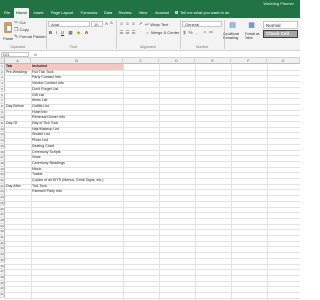 This screenshot has width=320, height=300. What do you see at coordinates (50, 32) in the screenshot?
I see `bold-icon: B` at bounding box center [50, 32].